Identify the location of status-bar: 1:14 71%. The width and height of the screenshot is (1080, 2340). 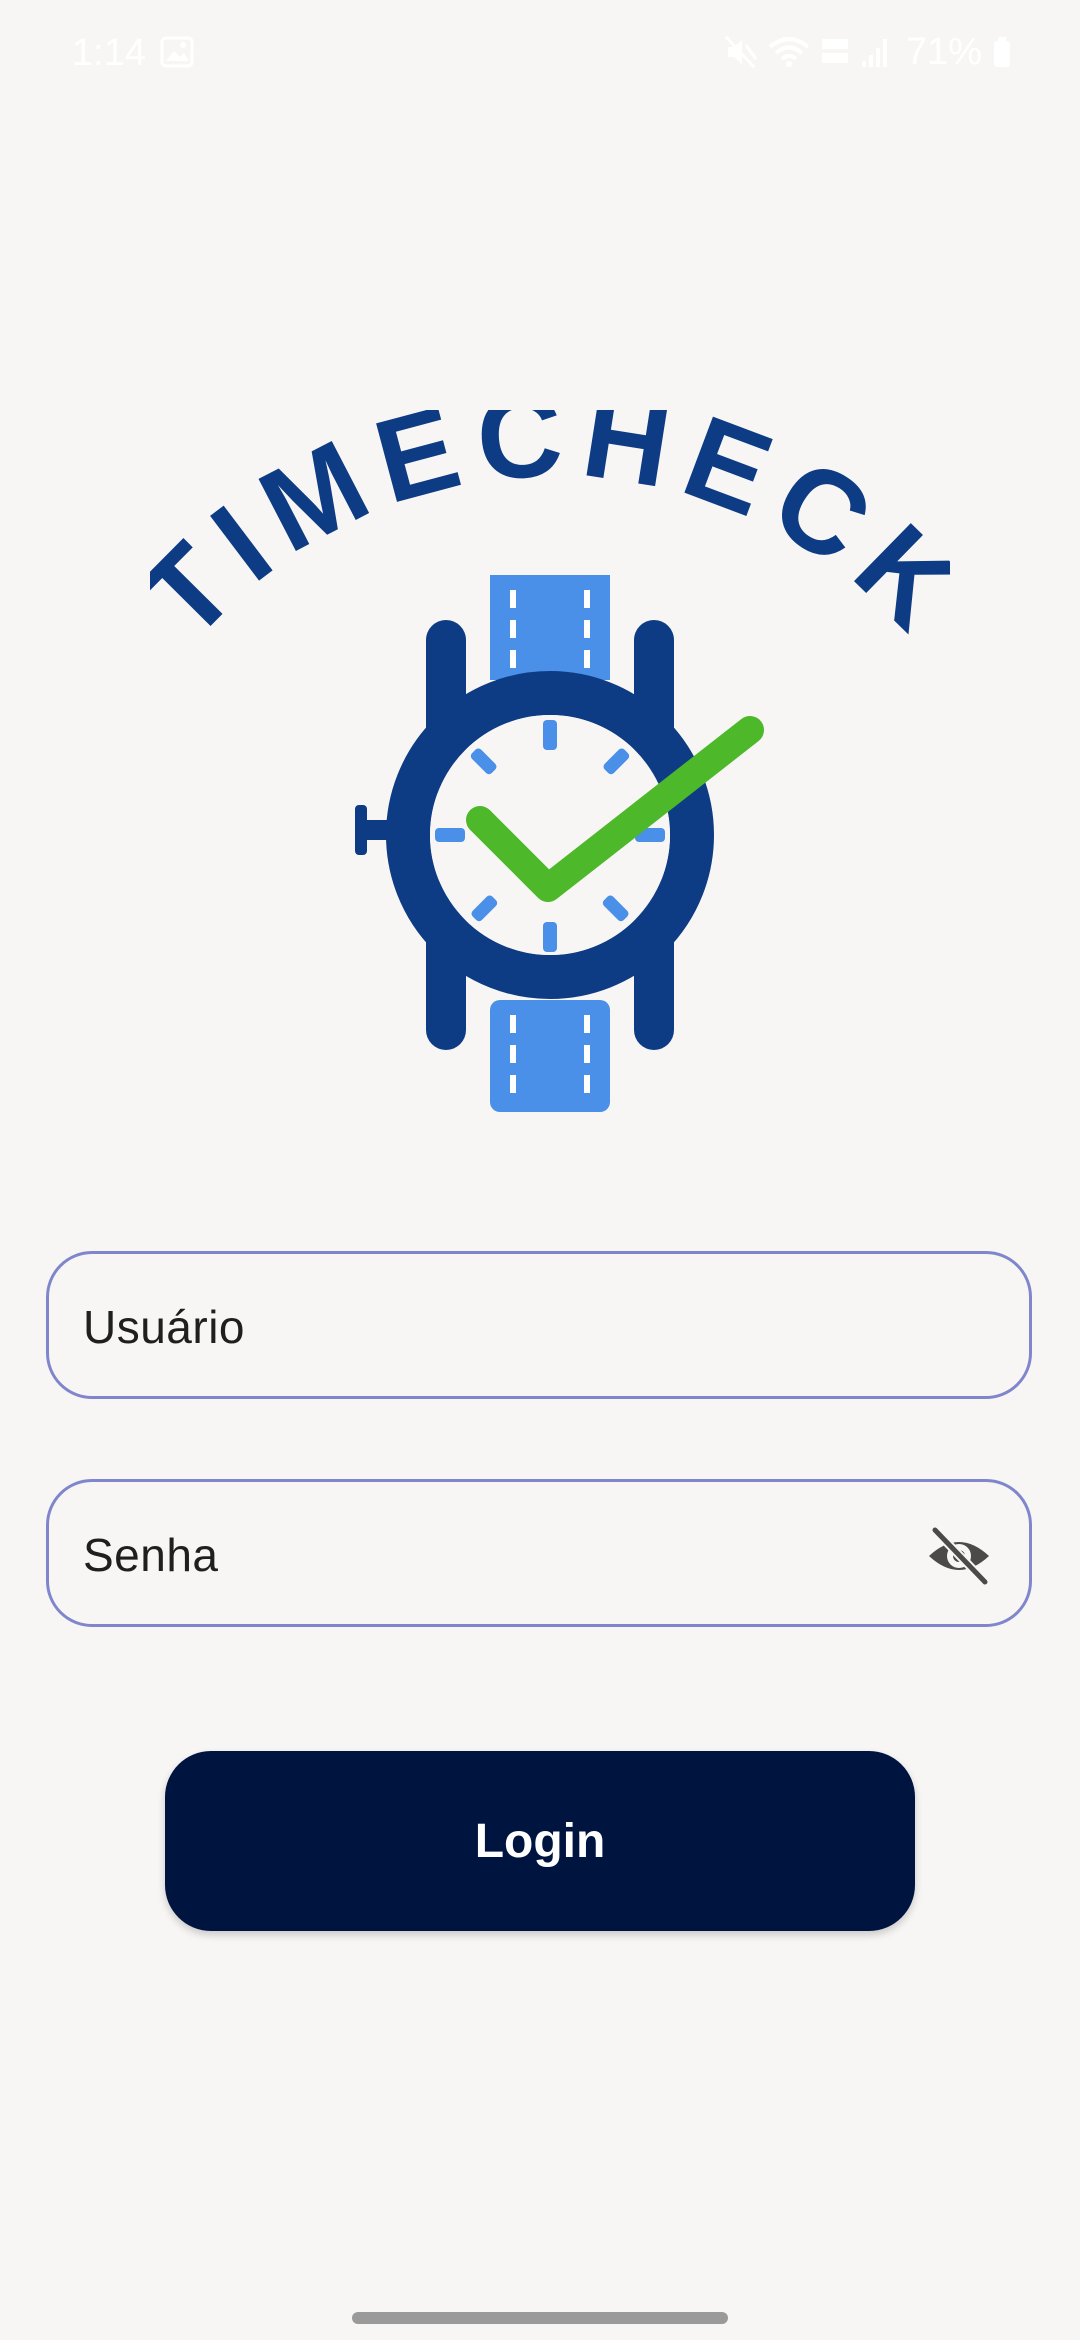
(540, 50).